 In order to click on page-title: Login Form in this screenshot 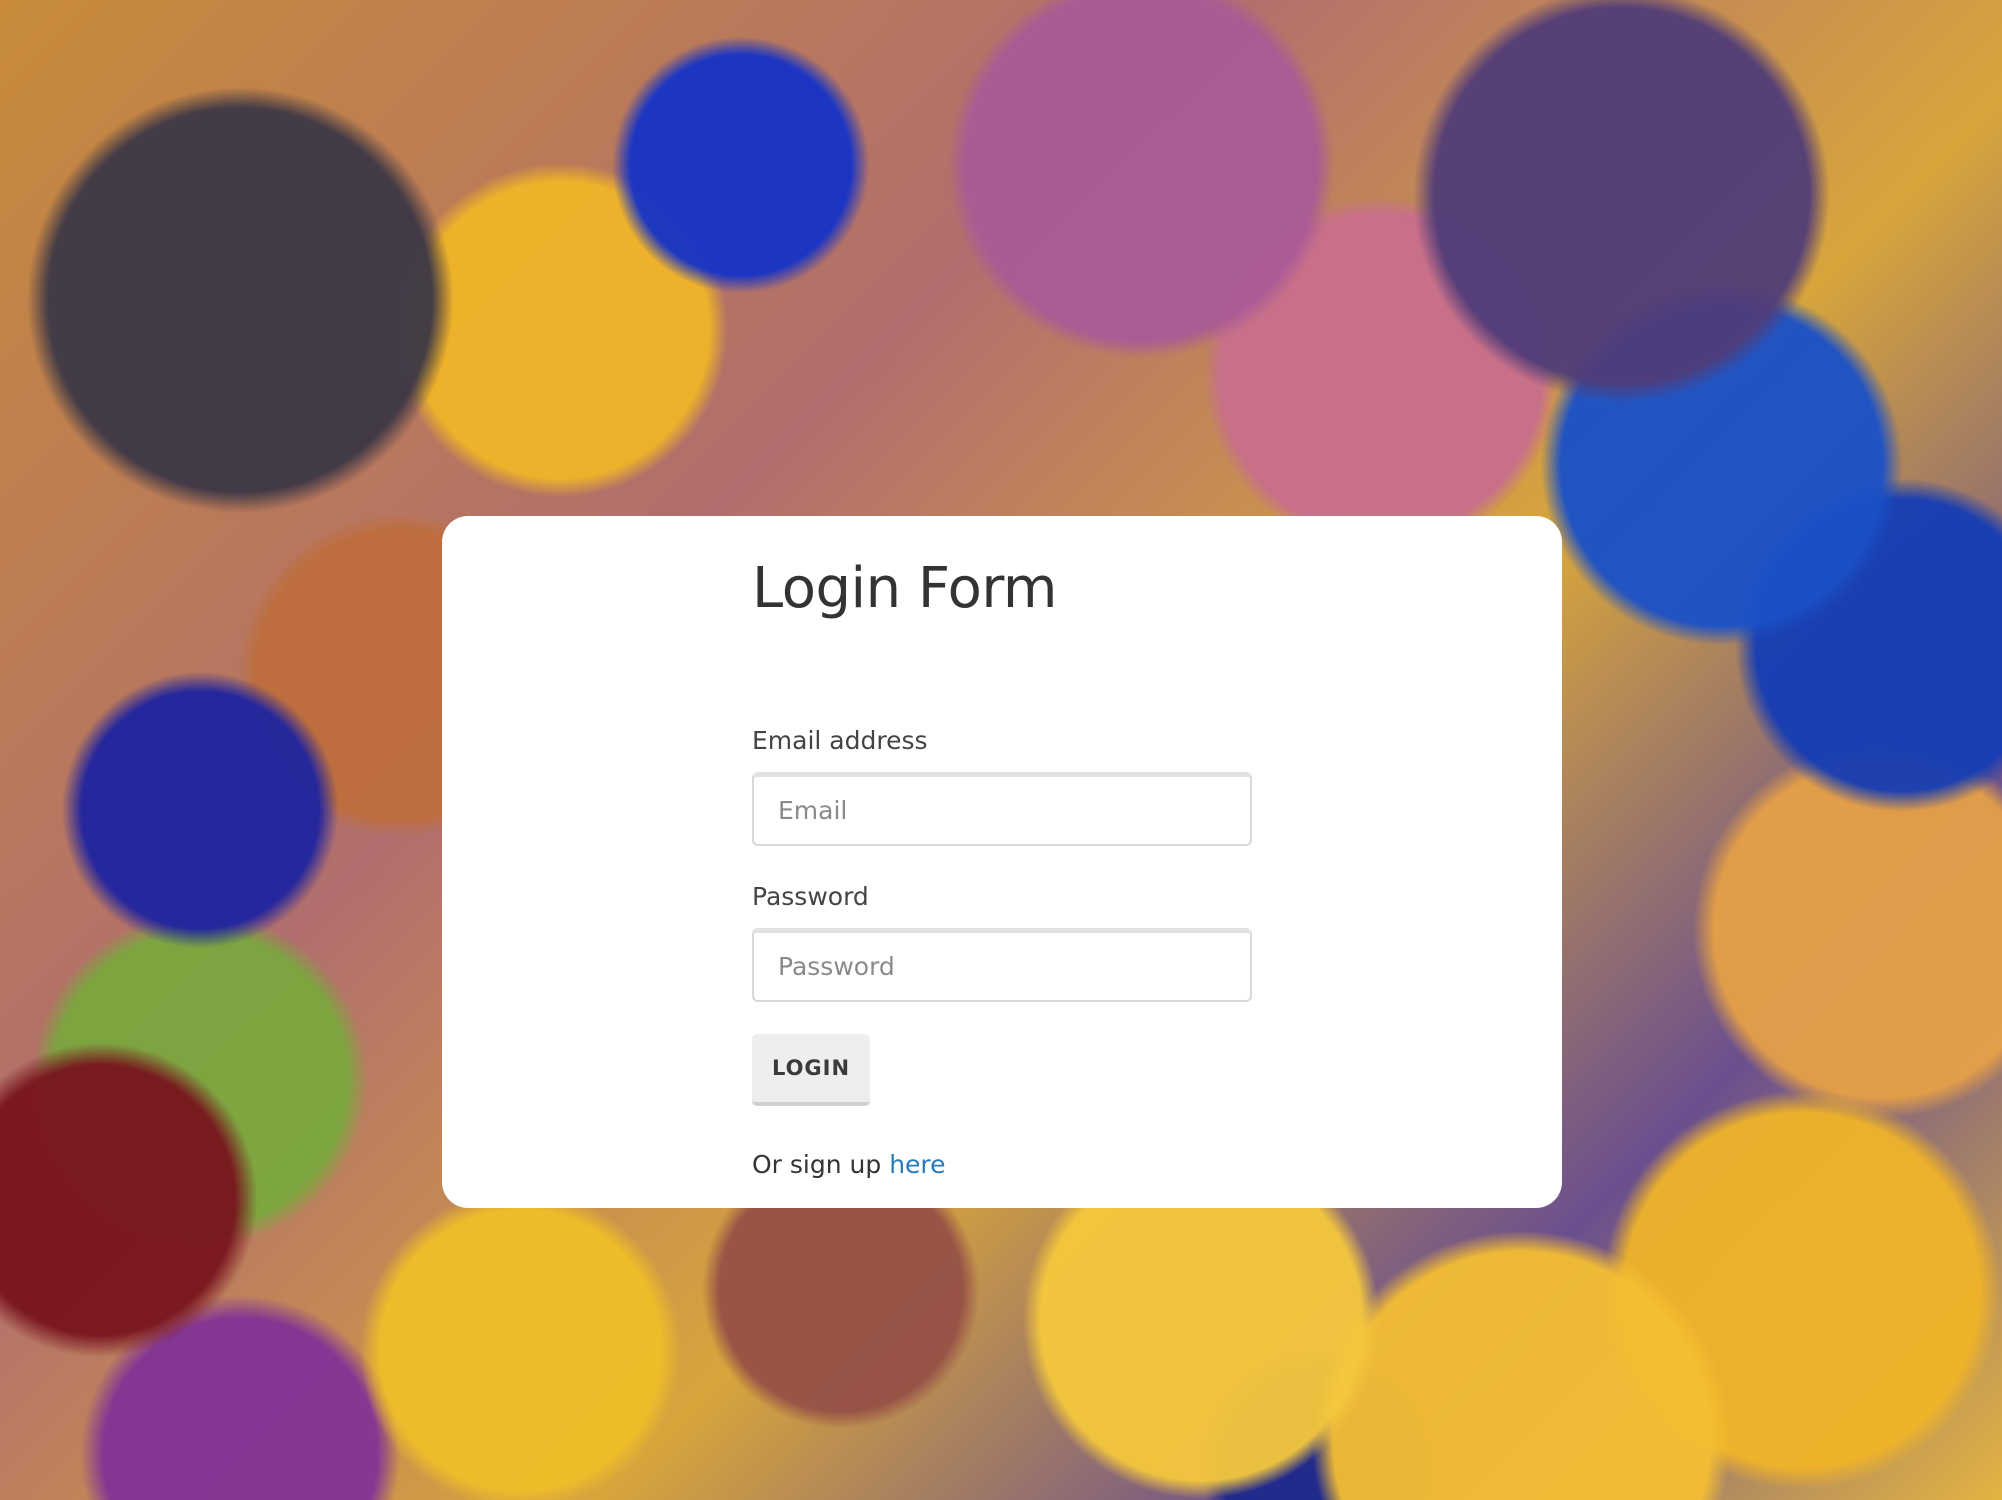, I will do `click(904, 588)`.